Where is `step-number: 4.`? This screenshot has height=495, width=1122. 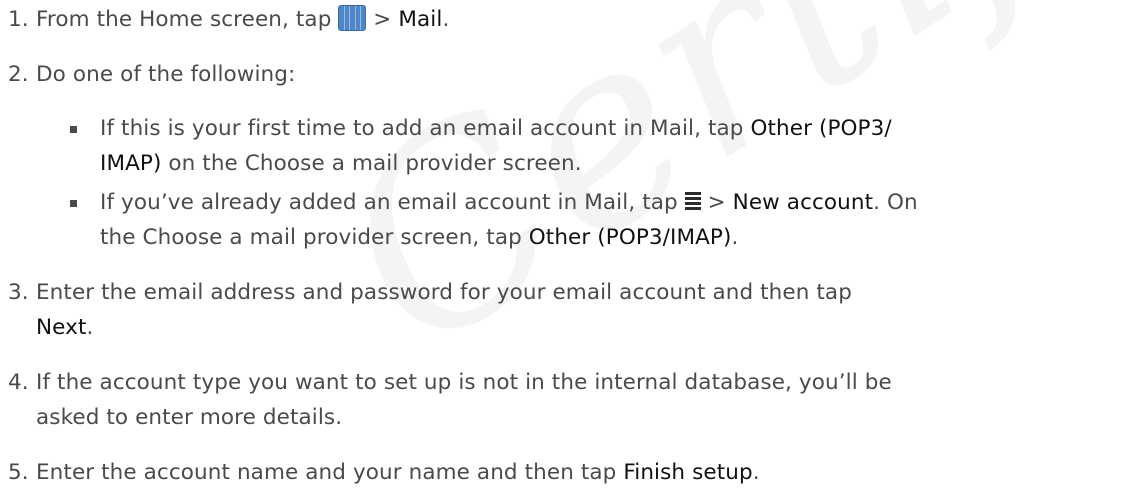
step-number: 4. is located at coordinates (18, 382).